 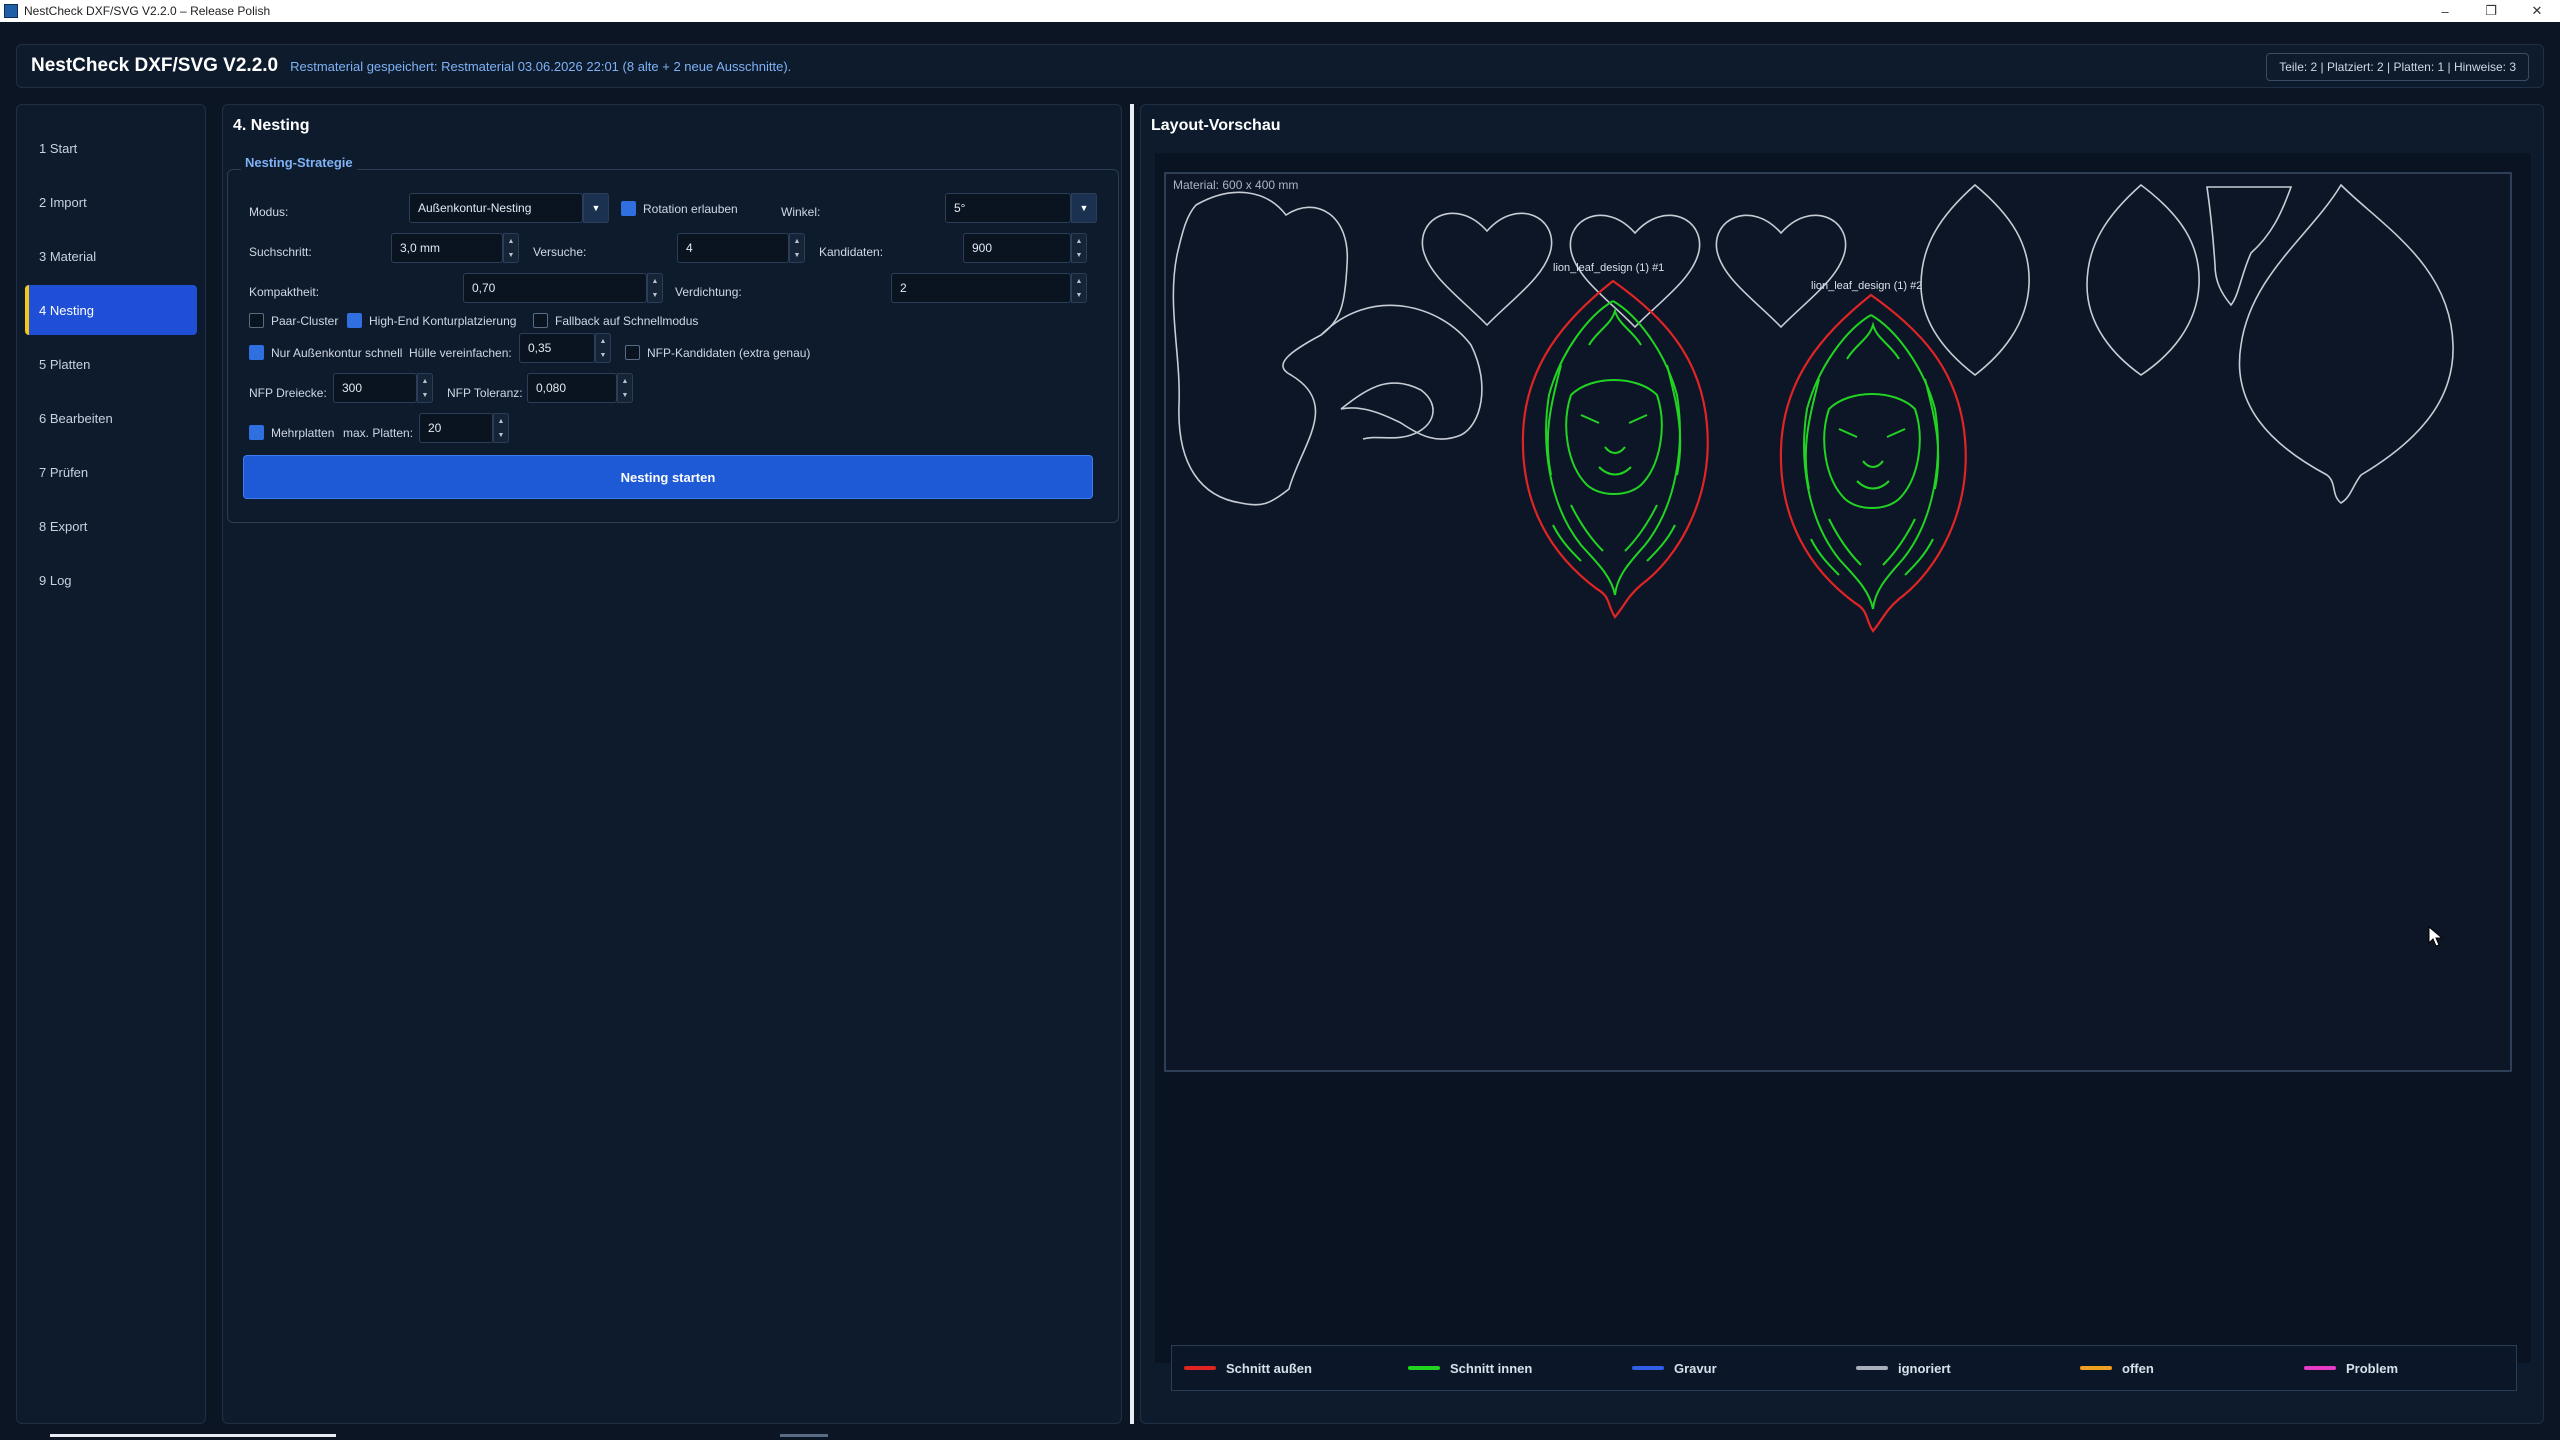 What do you see at coordinates (2537, 11) in the screenshot?
I see `close-icon: ✕` at bounding box center [2537, 11].